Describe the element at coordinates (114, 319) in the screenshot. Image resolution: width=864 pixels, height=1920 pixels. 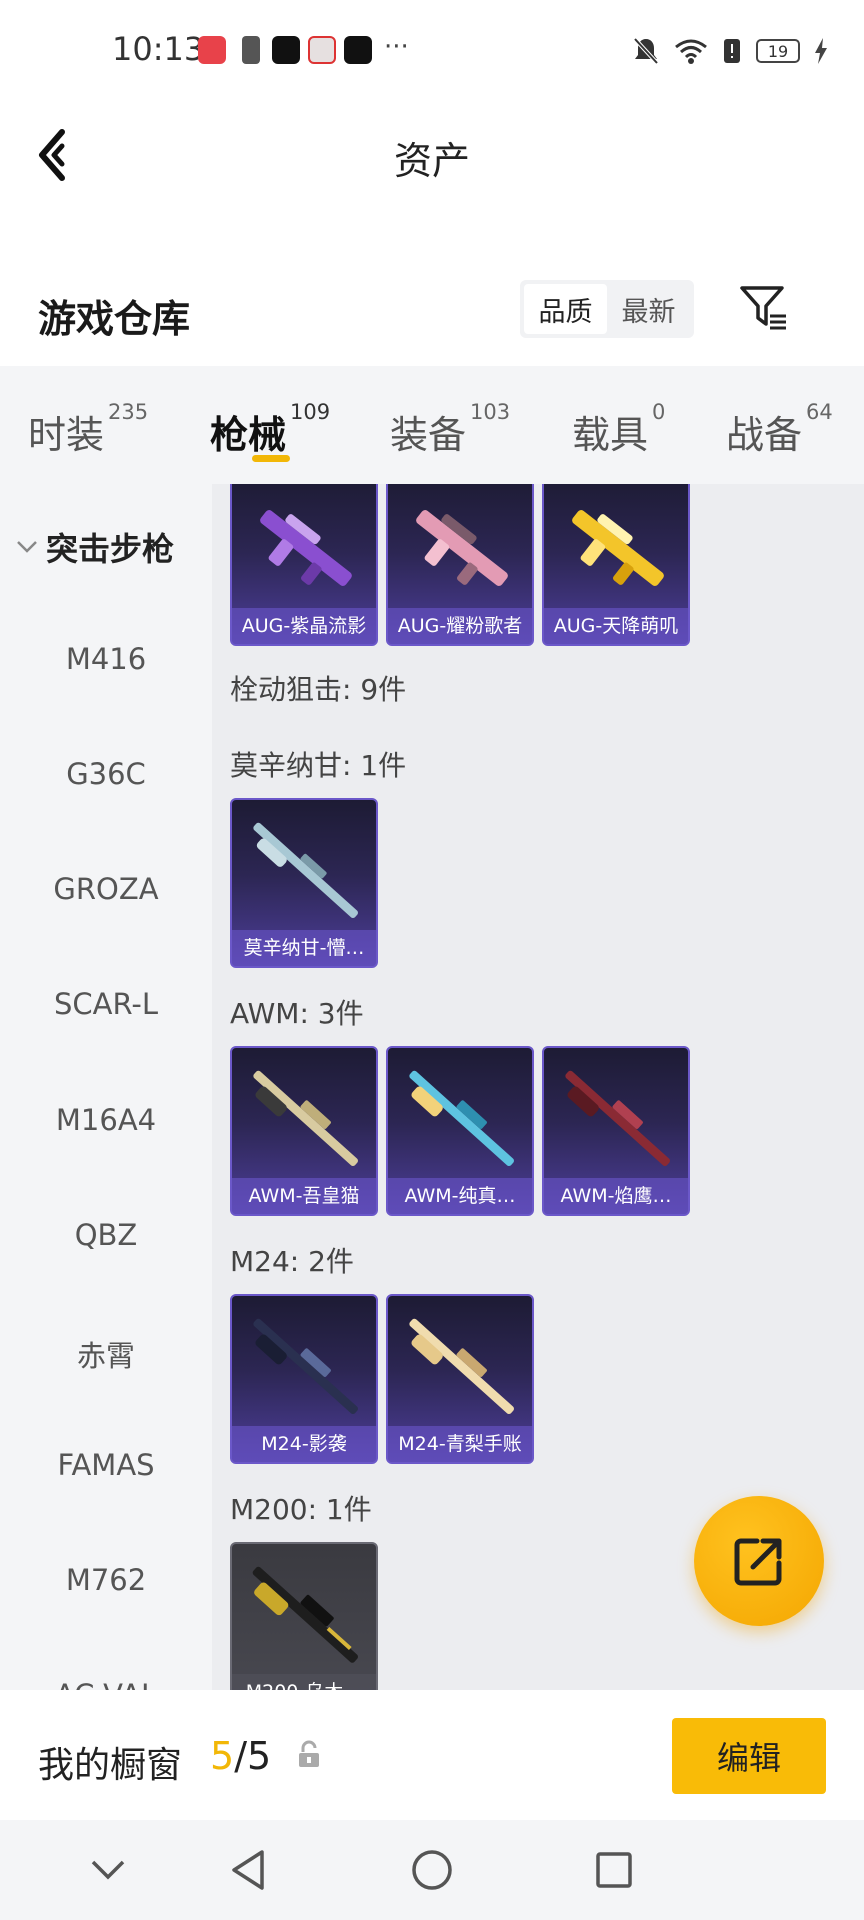
I see `warehouse-title: 游戏仓库` at that location.